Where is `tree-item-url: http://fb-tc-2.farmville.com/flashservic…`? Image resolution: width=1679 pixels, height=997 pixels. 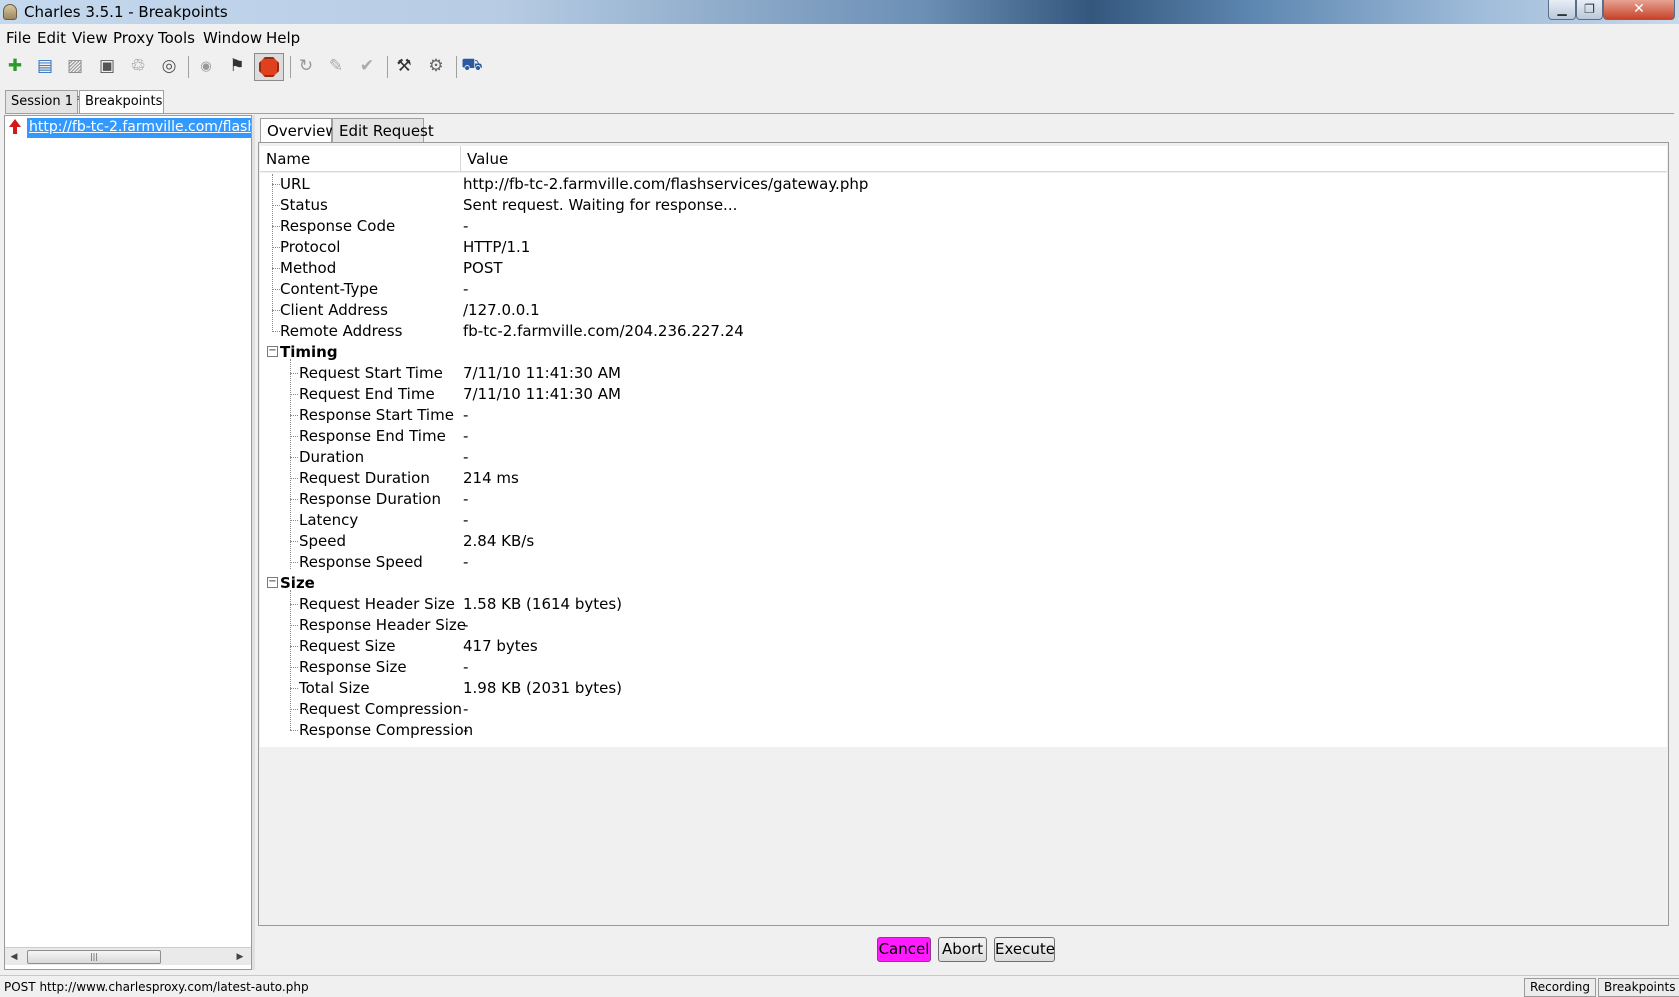 tree-item-url: http://fb-tc-2.farmville.com/flashservic… is located at coordinates (139, 128).